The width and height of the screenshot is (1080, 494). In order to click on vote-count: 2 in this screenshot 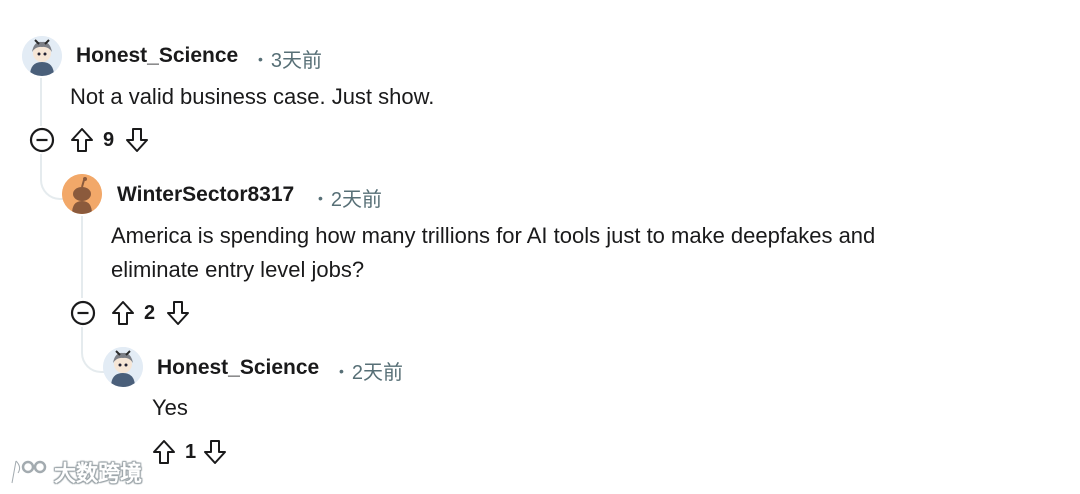, I will do `click(150, 313)`.